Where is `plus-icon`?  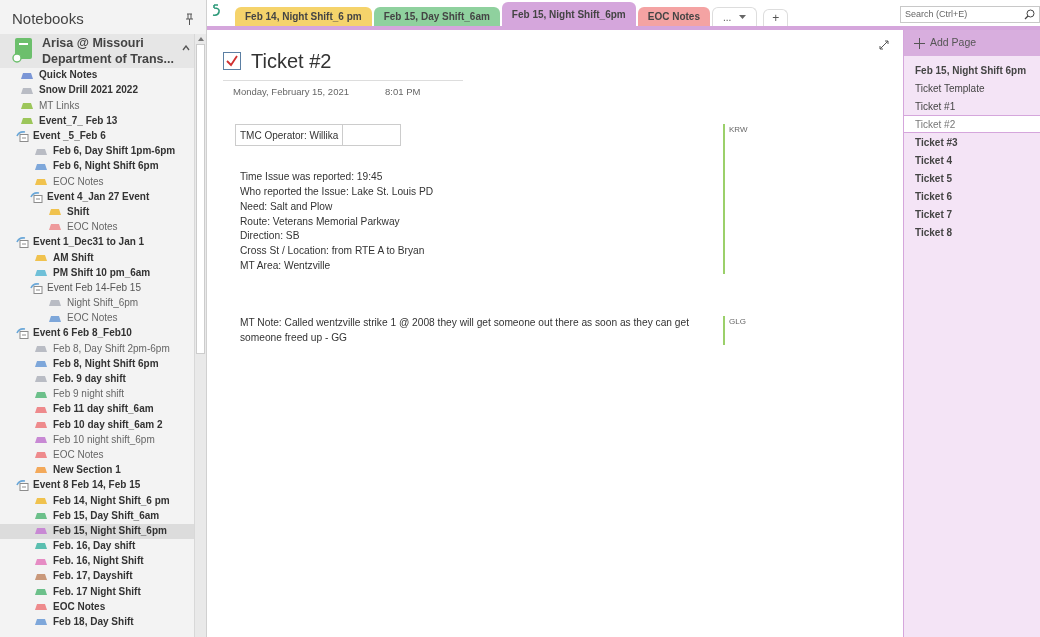 plus-icon is located at coordinates (919, 43).